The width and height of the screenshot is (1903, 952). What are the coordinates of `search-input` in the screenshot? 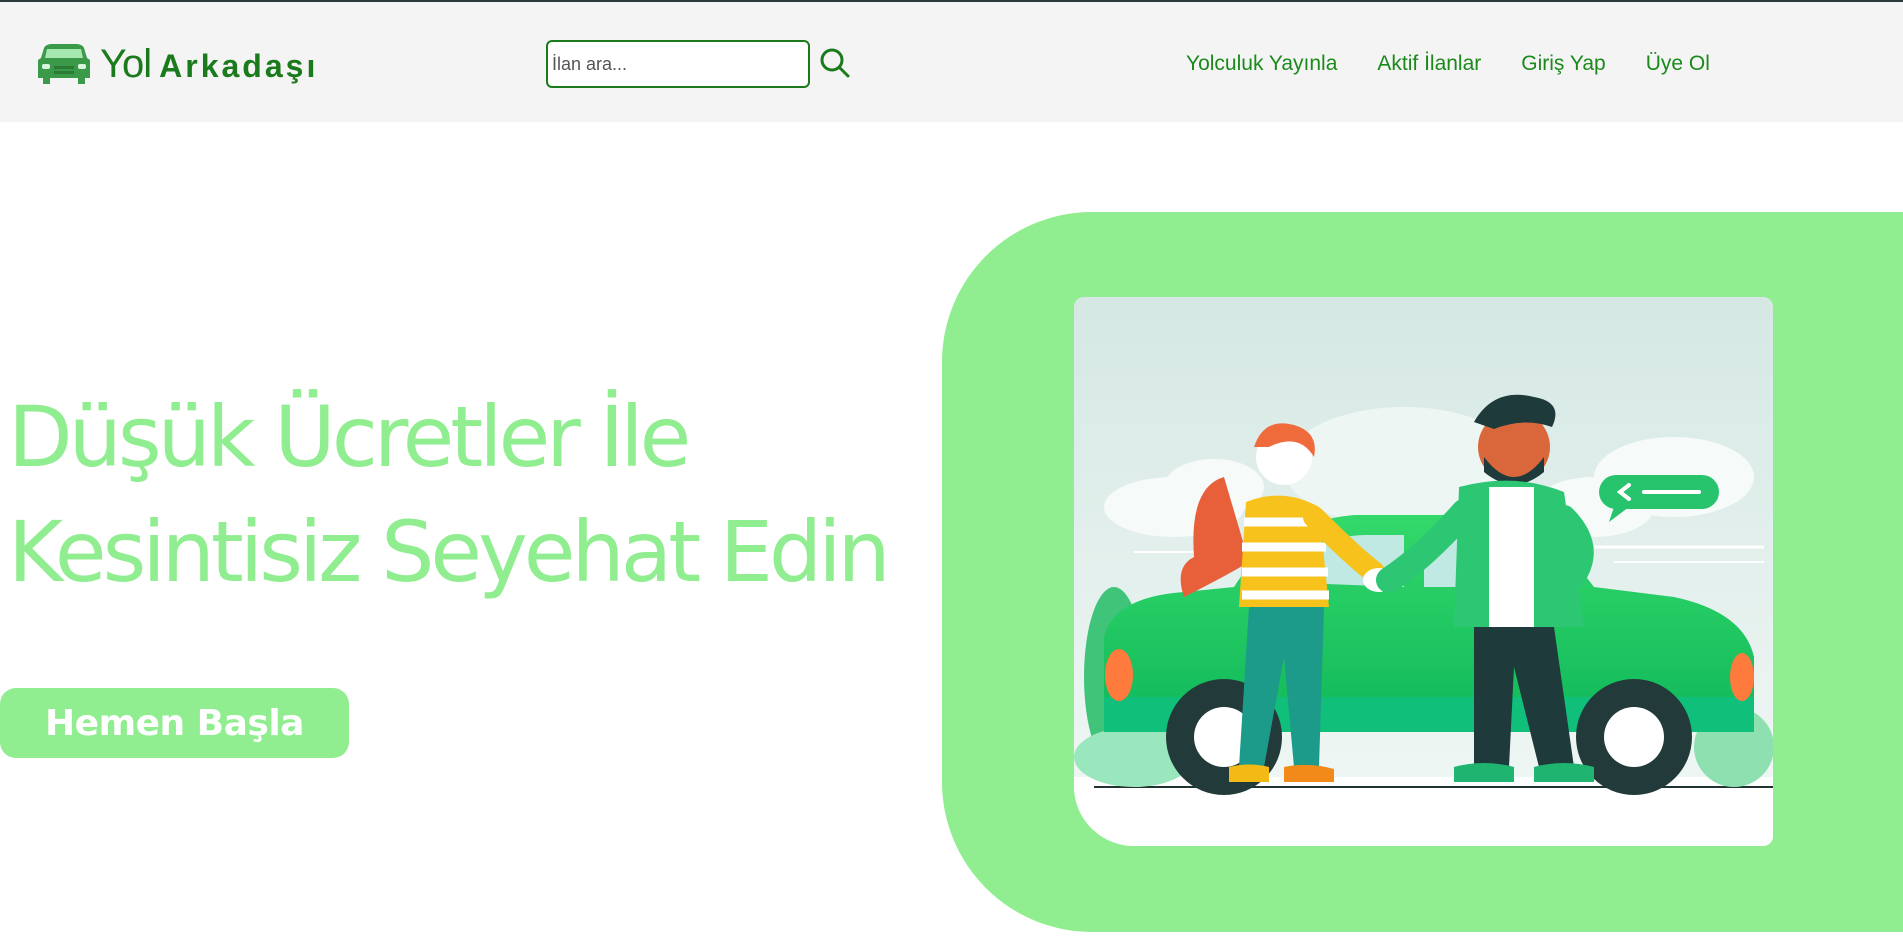 It's located at (678, 64).